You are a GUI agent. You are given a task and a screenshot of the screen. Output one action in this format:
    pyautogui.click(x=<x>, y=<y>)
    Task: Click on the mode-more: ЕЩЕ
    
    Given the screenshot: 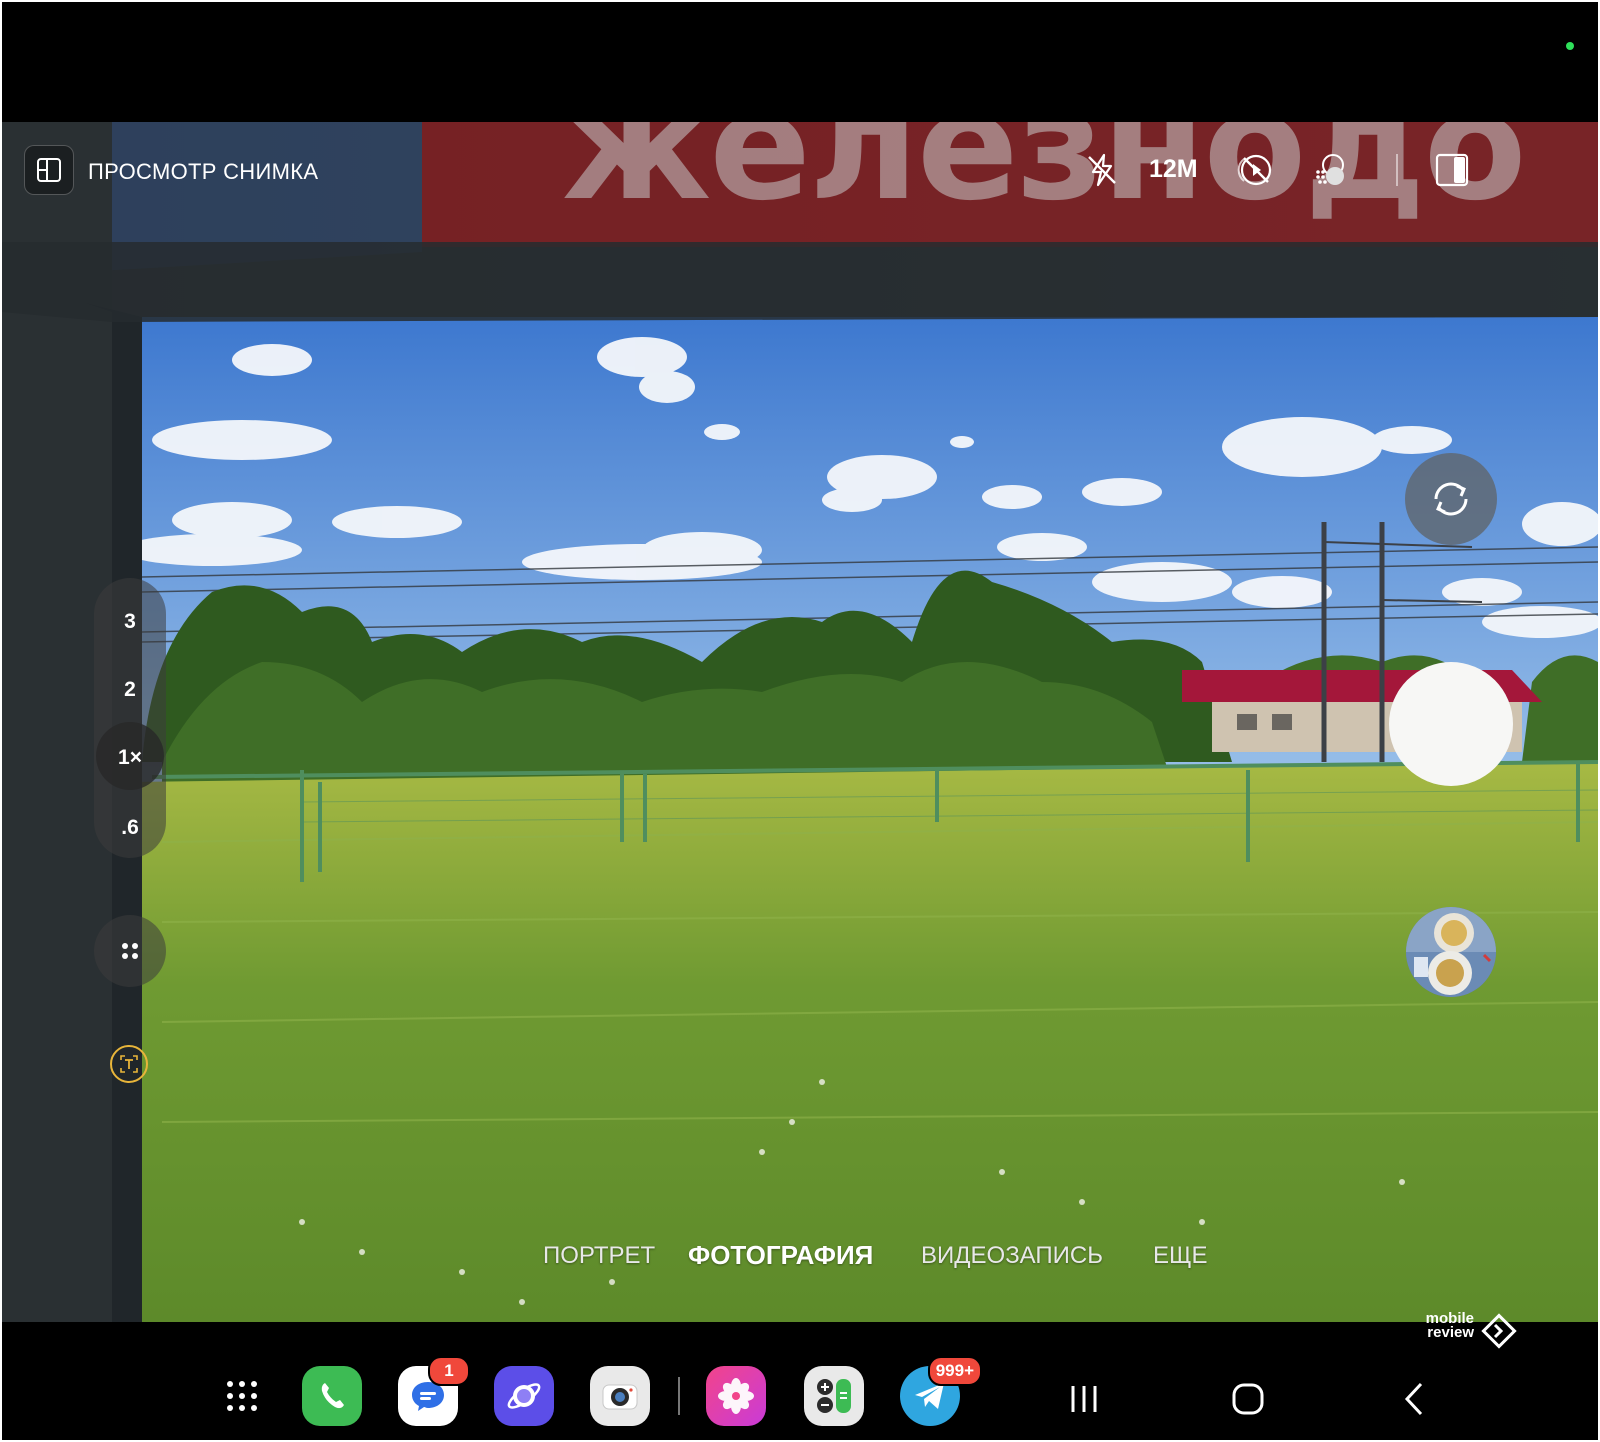 What is the action you would take?
    pyautogui.click(x=1180, y=1256)
    